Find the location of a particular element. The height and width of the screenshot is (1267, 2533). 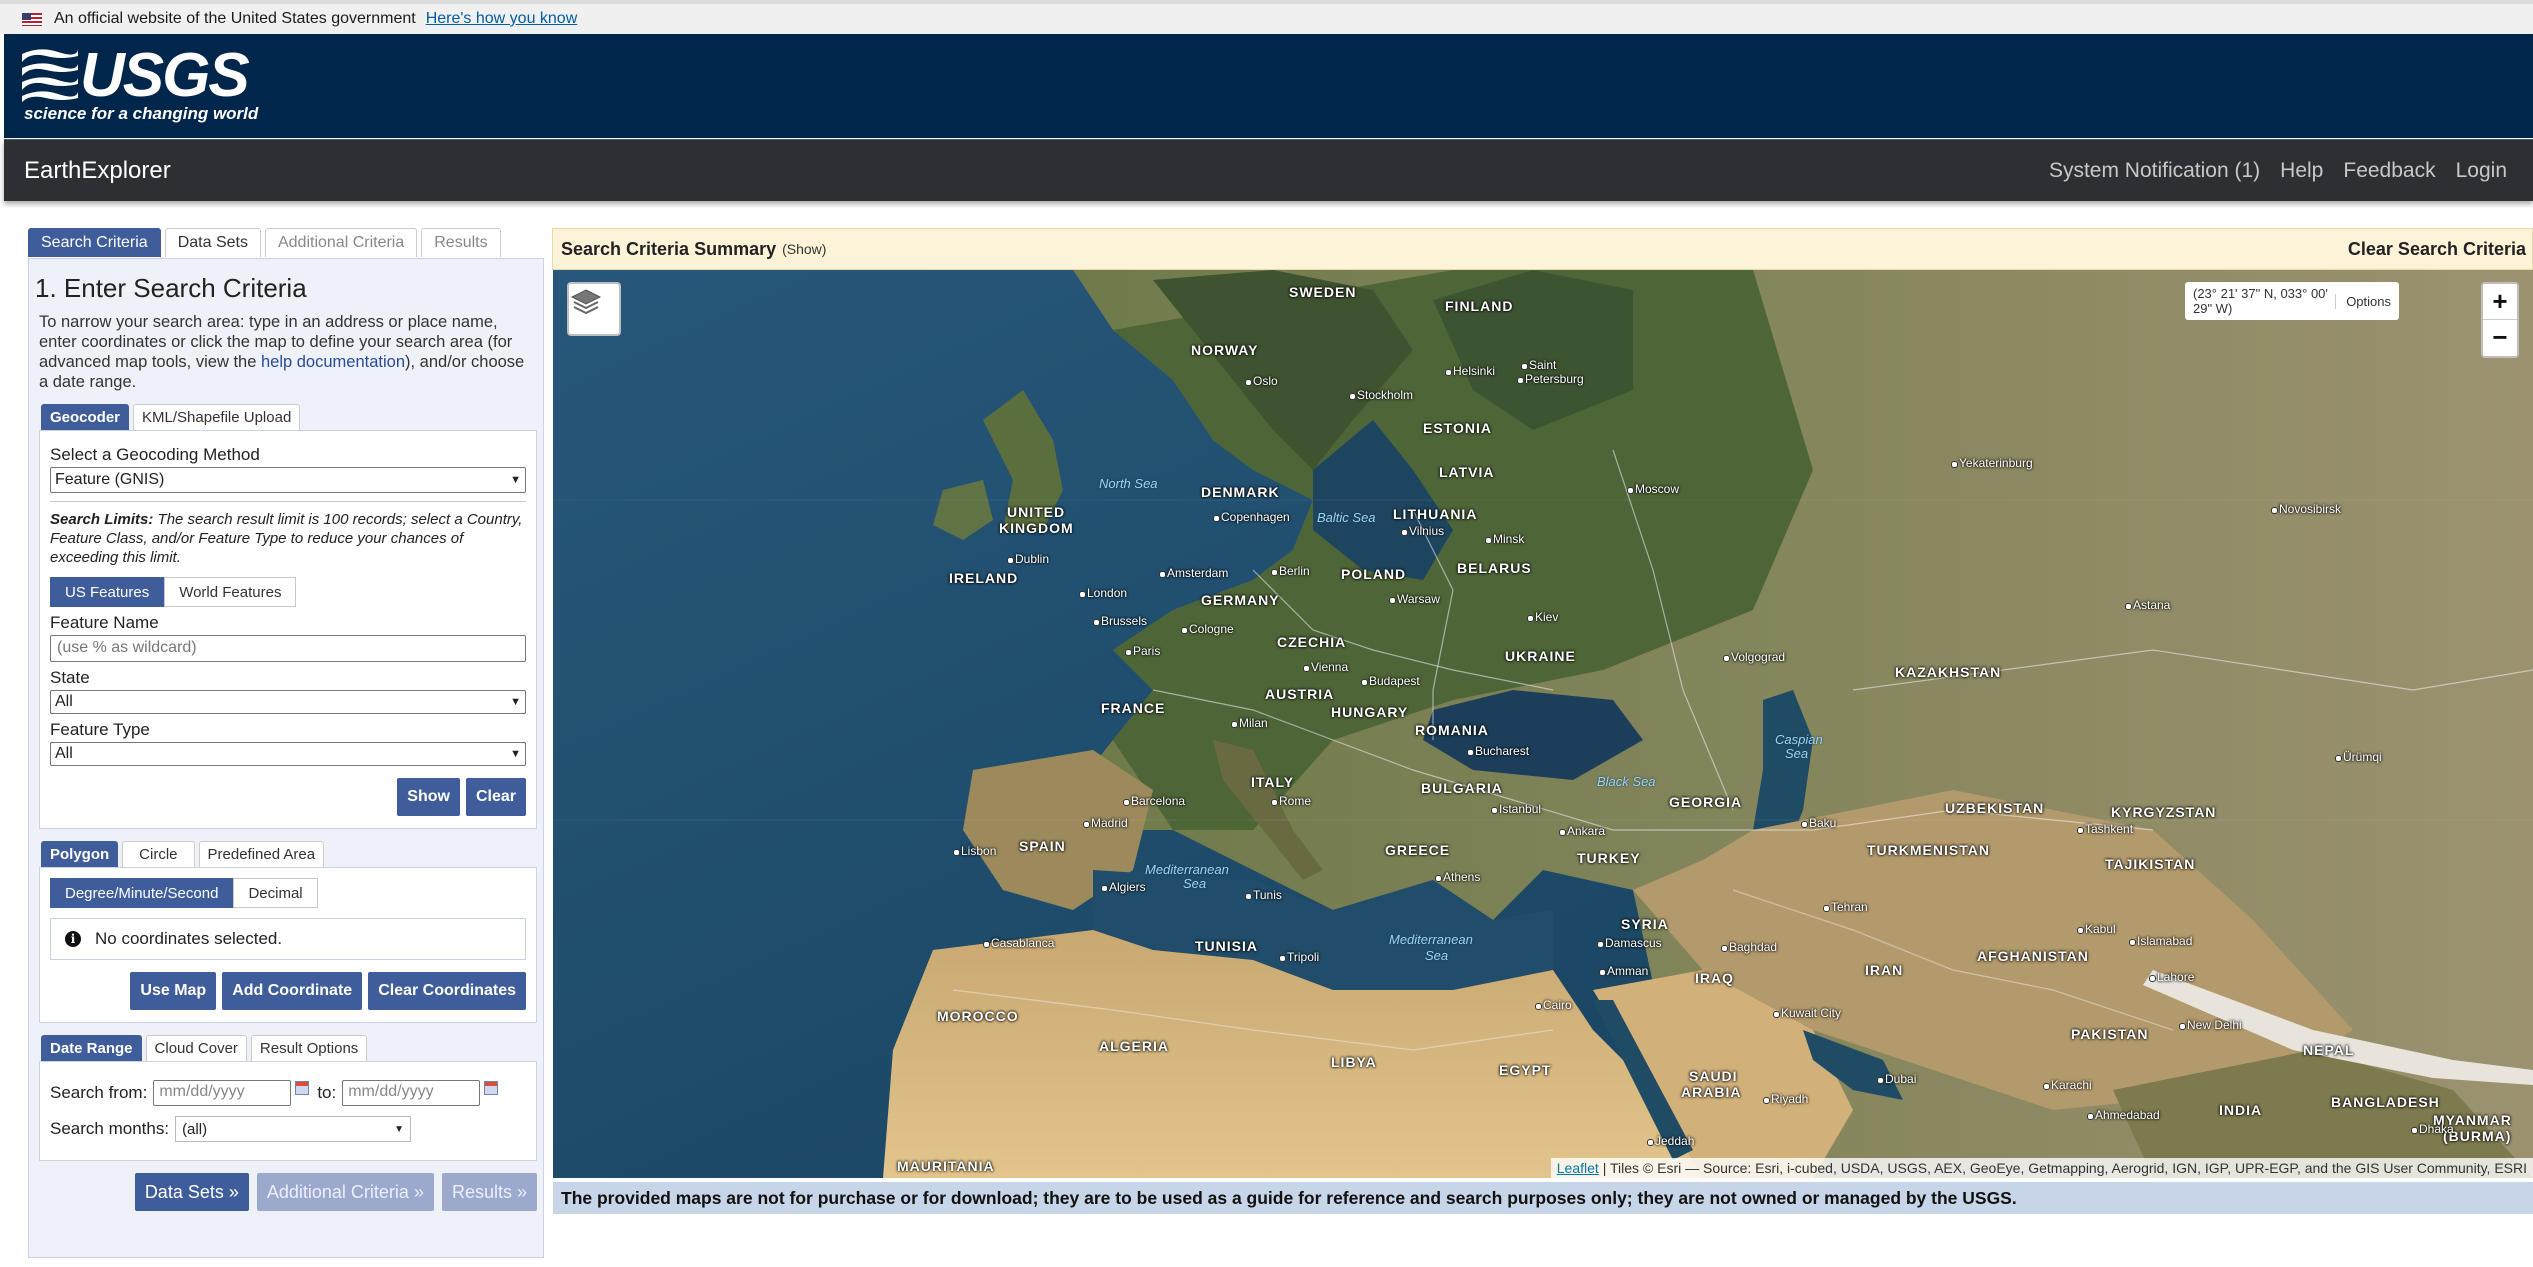

us-flag-icon is located at coordinates (32, 19).